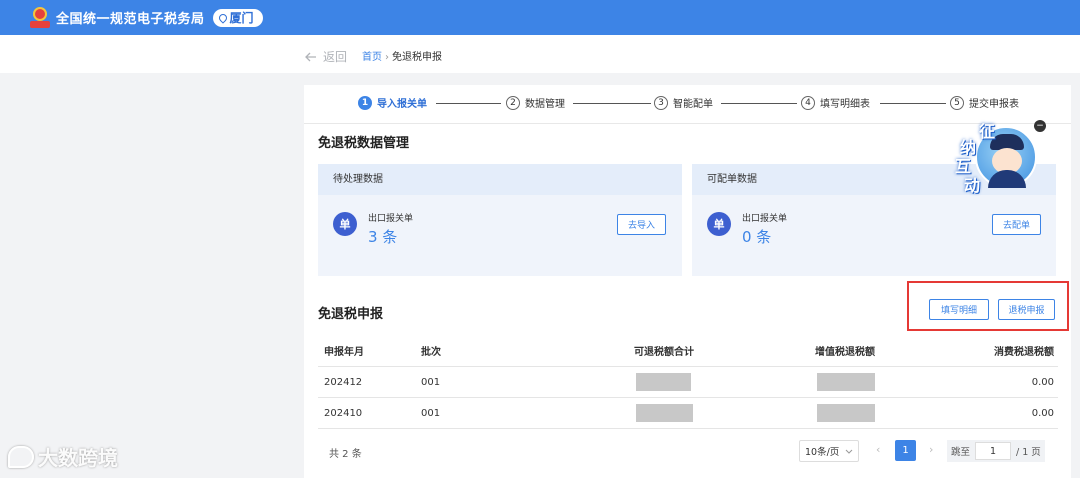 Image resolution: width=1080 pixels, height=478 pixels. What do you see at coordinates (500, 220) in the screenshot?
I see `pending-data-panel: 待处理数据 单 出口报关单 3 条 去导入` at bounding box center [500, 220].